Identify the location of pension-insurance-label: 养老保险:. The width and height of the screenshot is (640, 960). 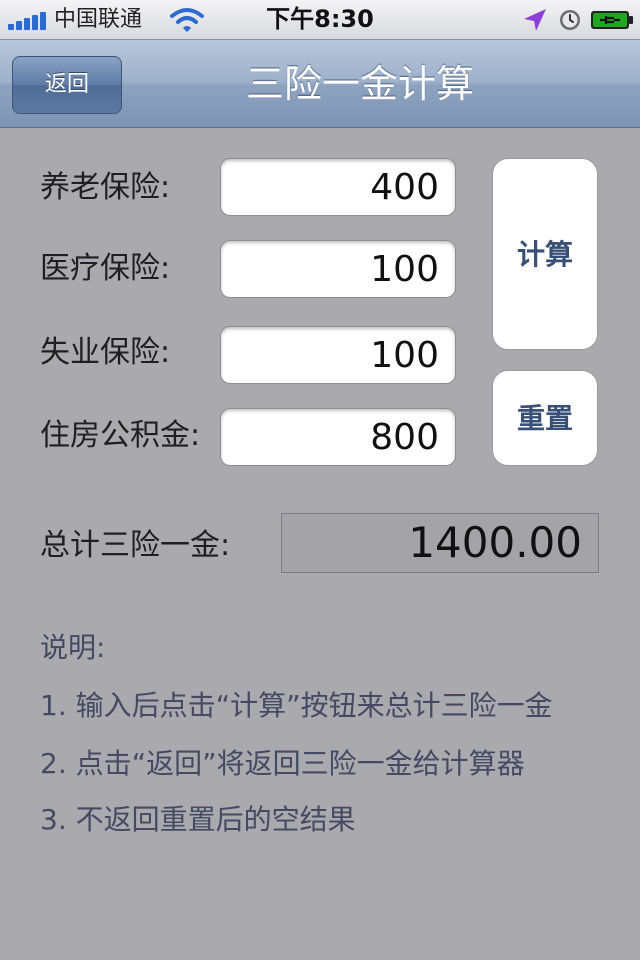
(105, 187).